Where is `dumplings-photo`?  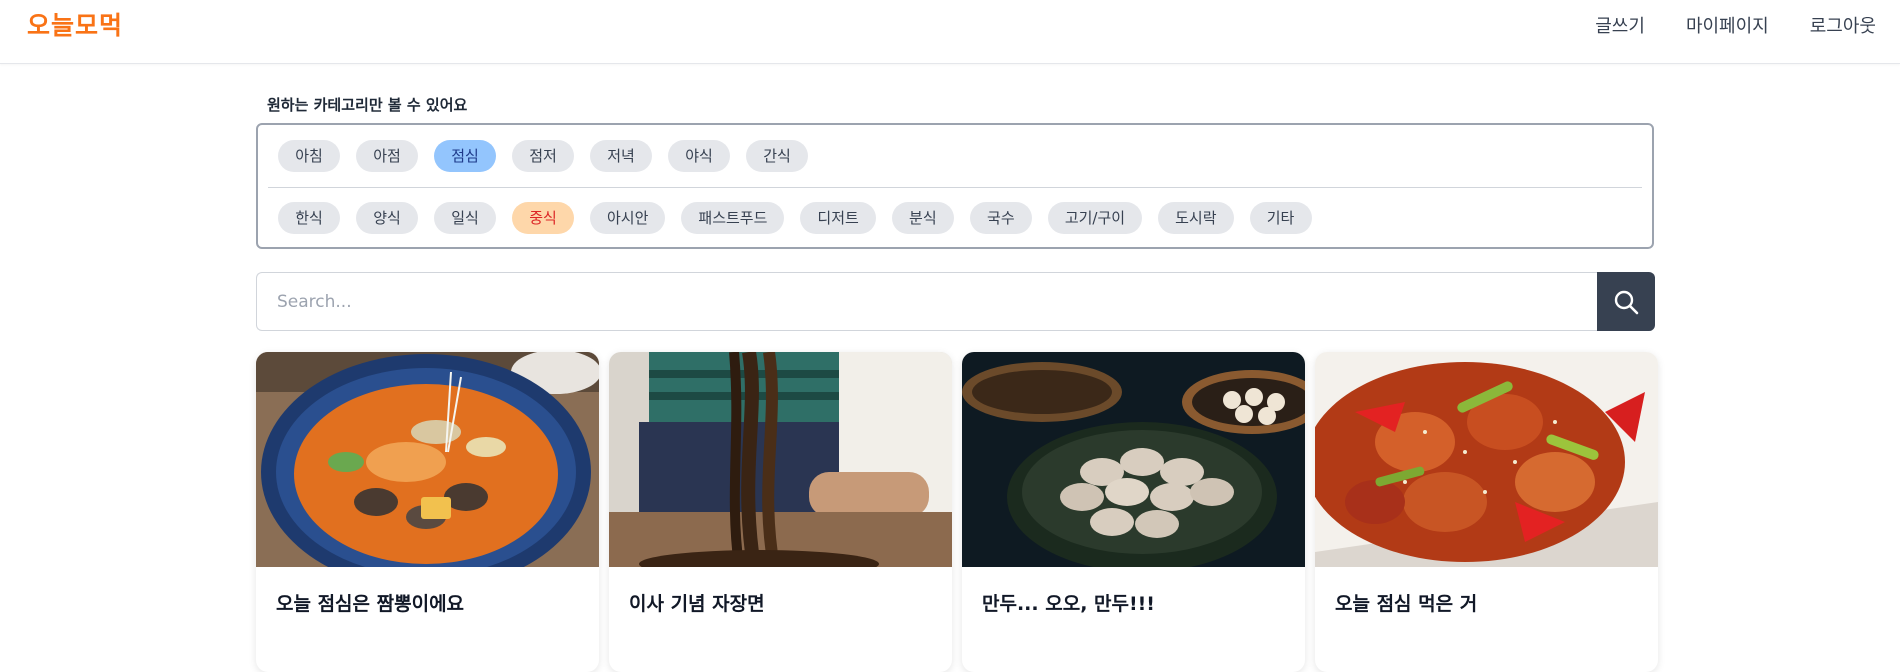
dumplings-photo is located at coordinates (1133, 459).